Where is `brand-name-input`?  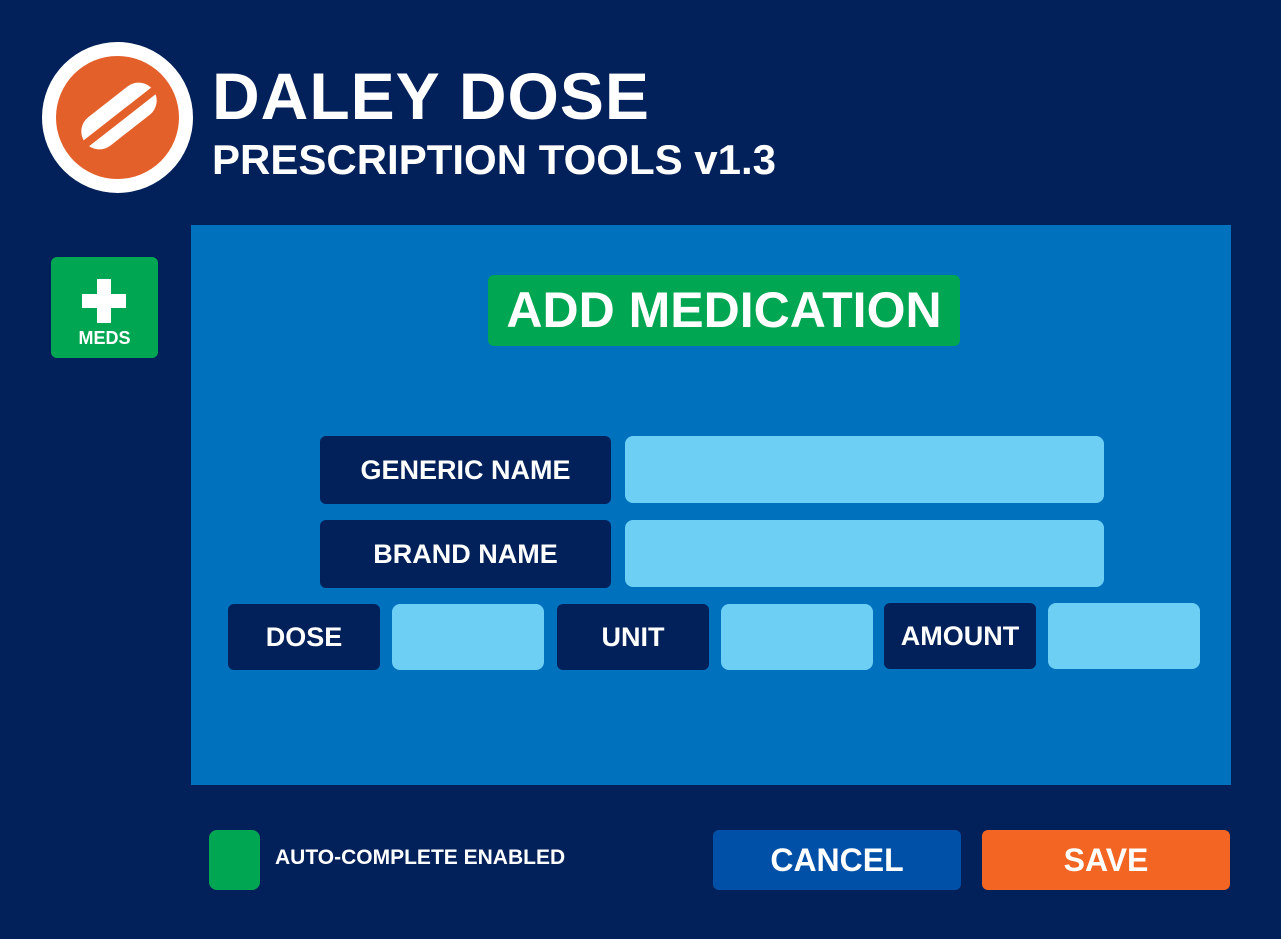
brand-name-input is located at coordinates (864, 553).